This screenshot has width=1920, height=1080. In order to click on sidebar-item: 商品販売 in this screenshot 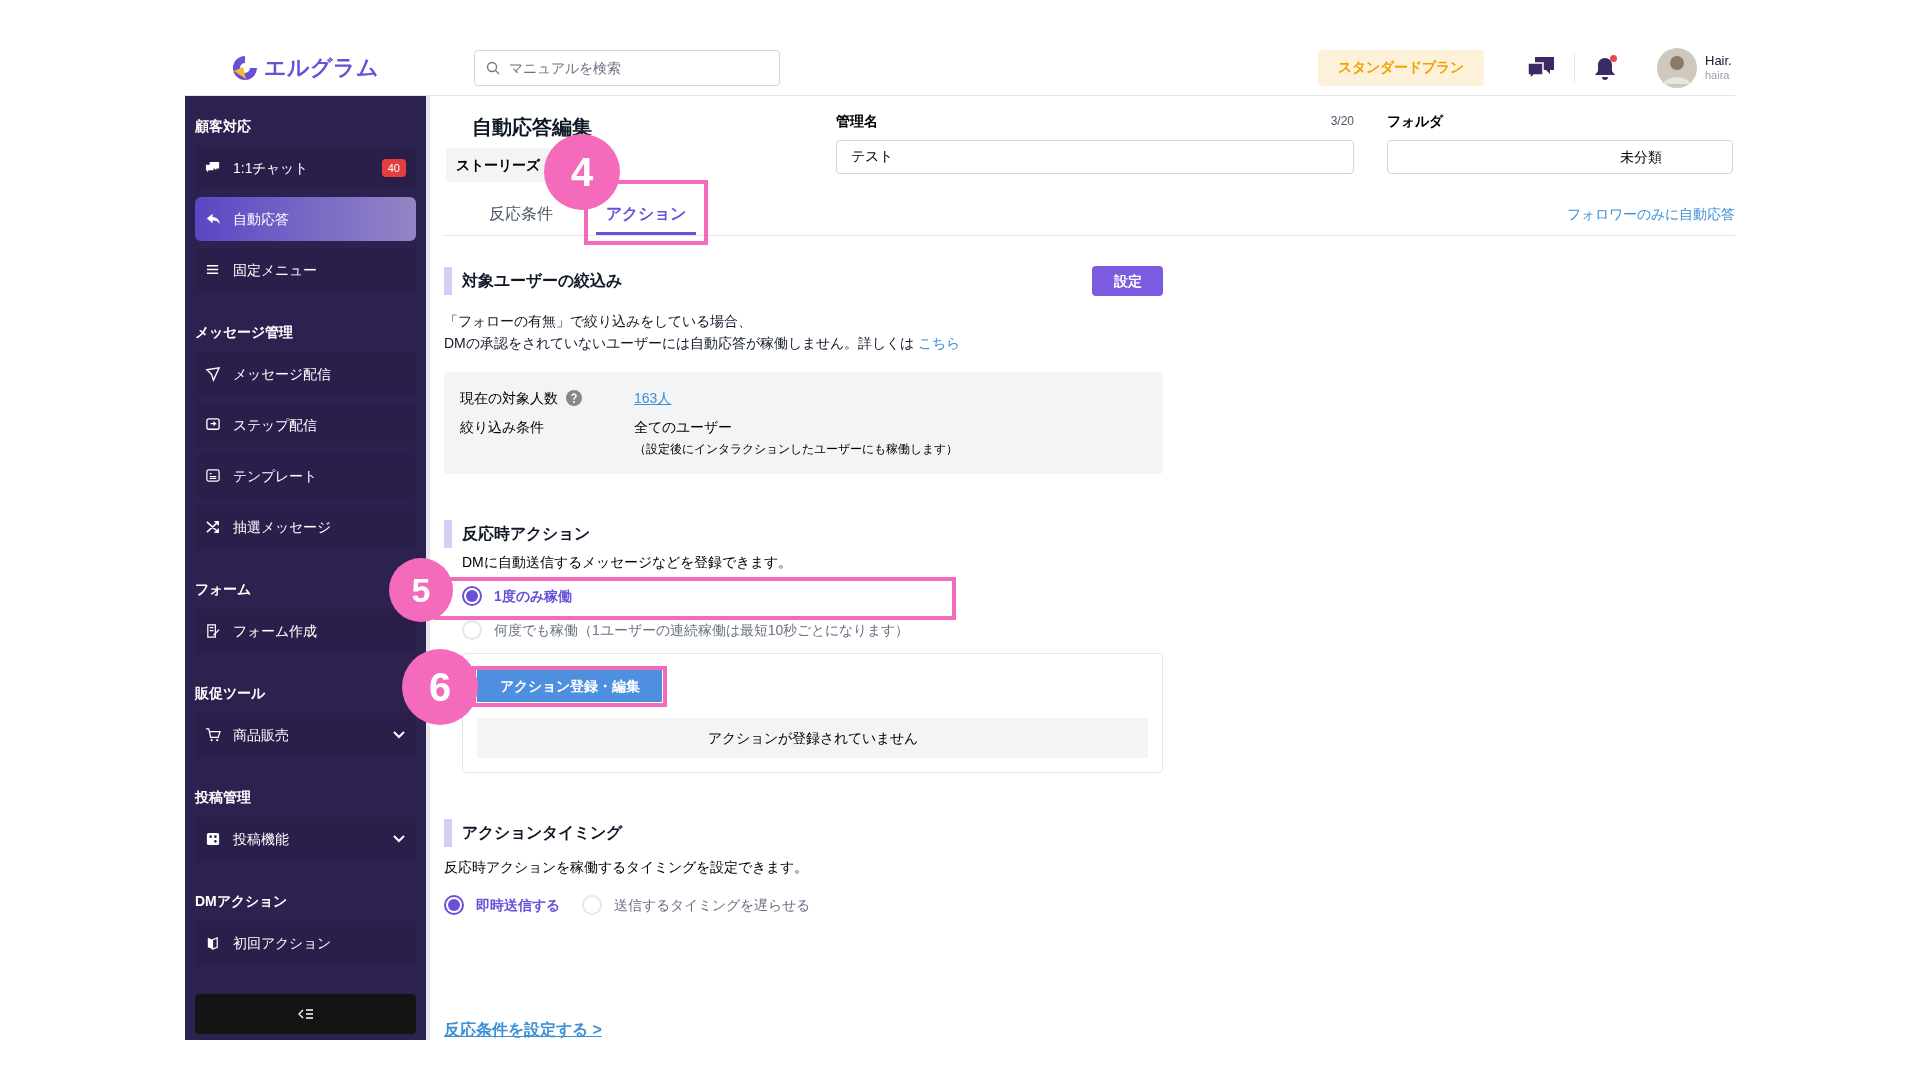, I will do `click(305, 735)`.